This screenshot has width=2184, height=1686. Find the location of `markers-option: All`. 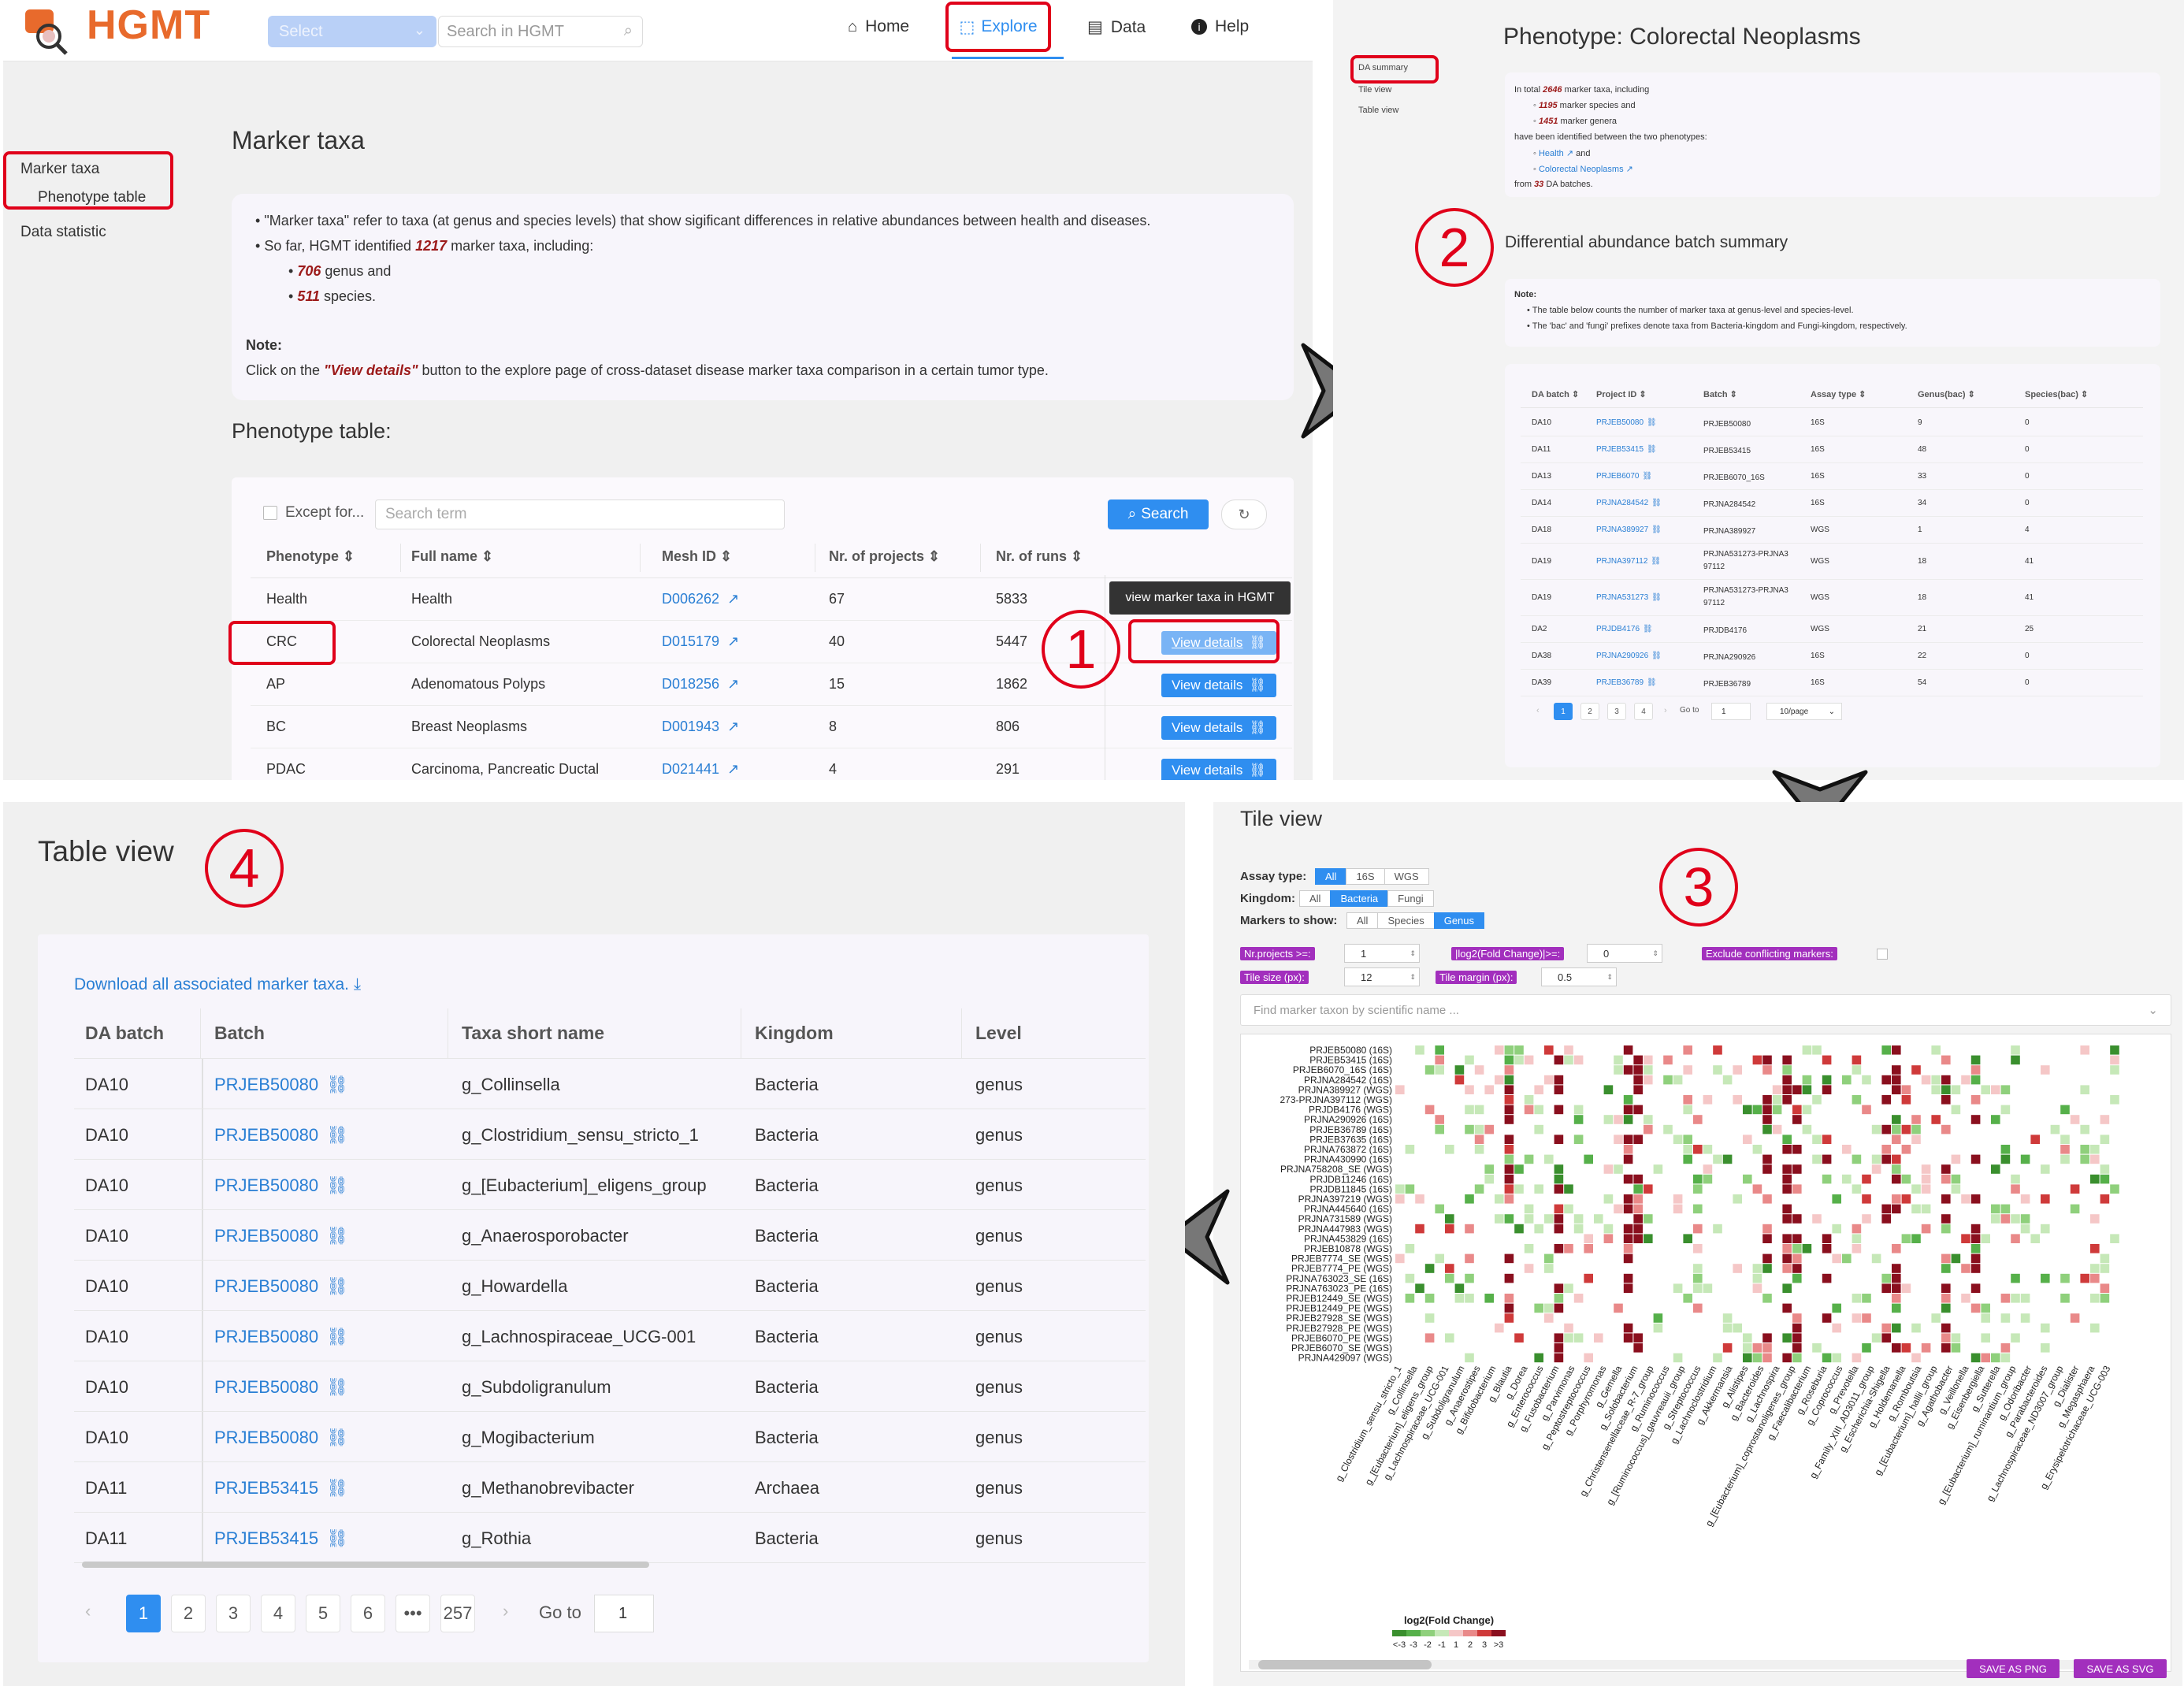

markers-option: All is located at coordinates (1362, 920).